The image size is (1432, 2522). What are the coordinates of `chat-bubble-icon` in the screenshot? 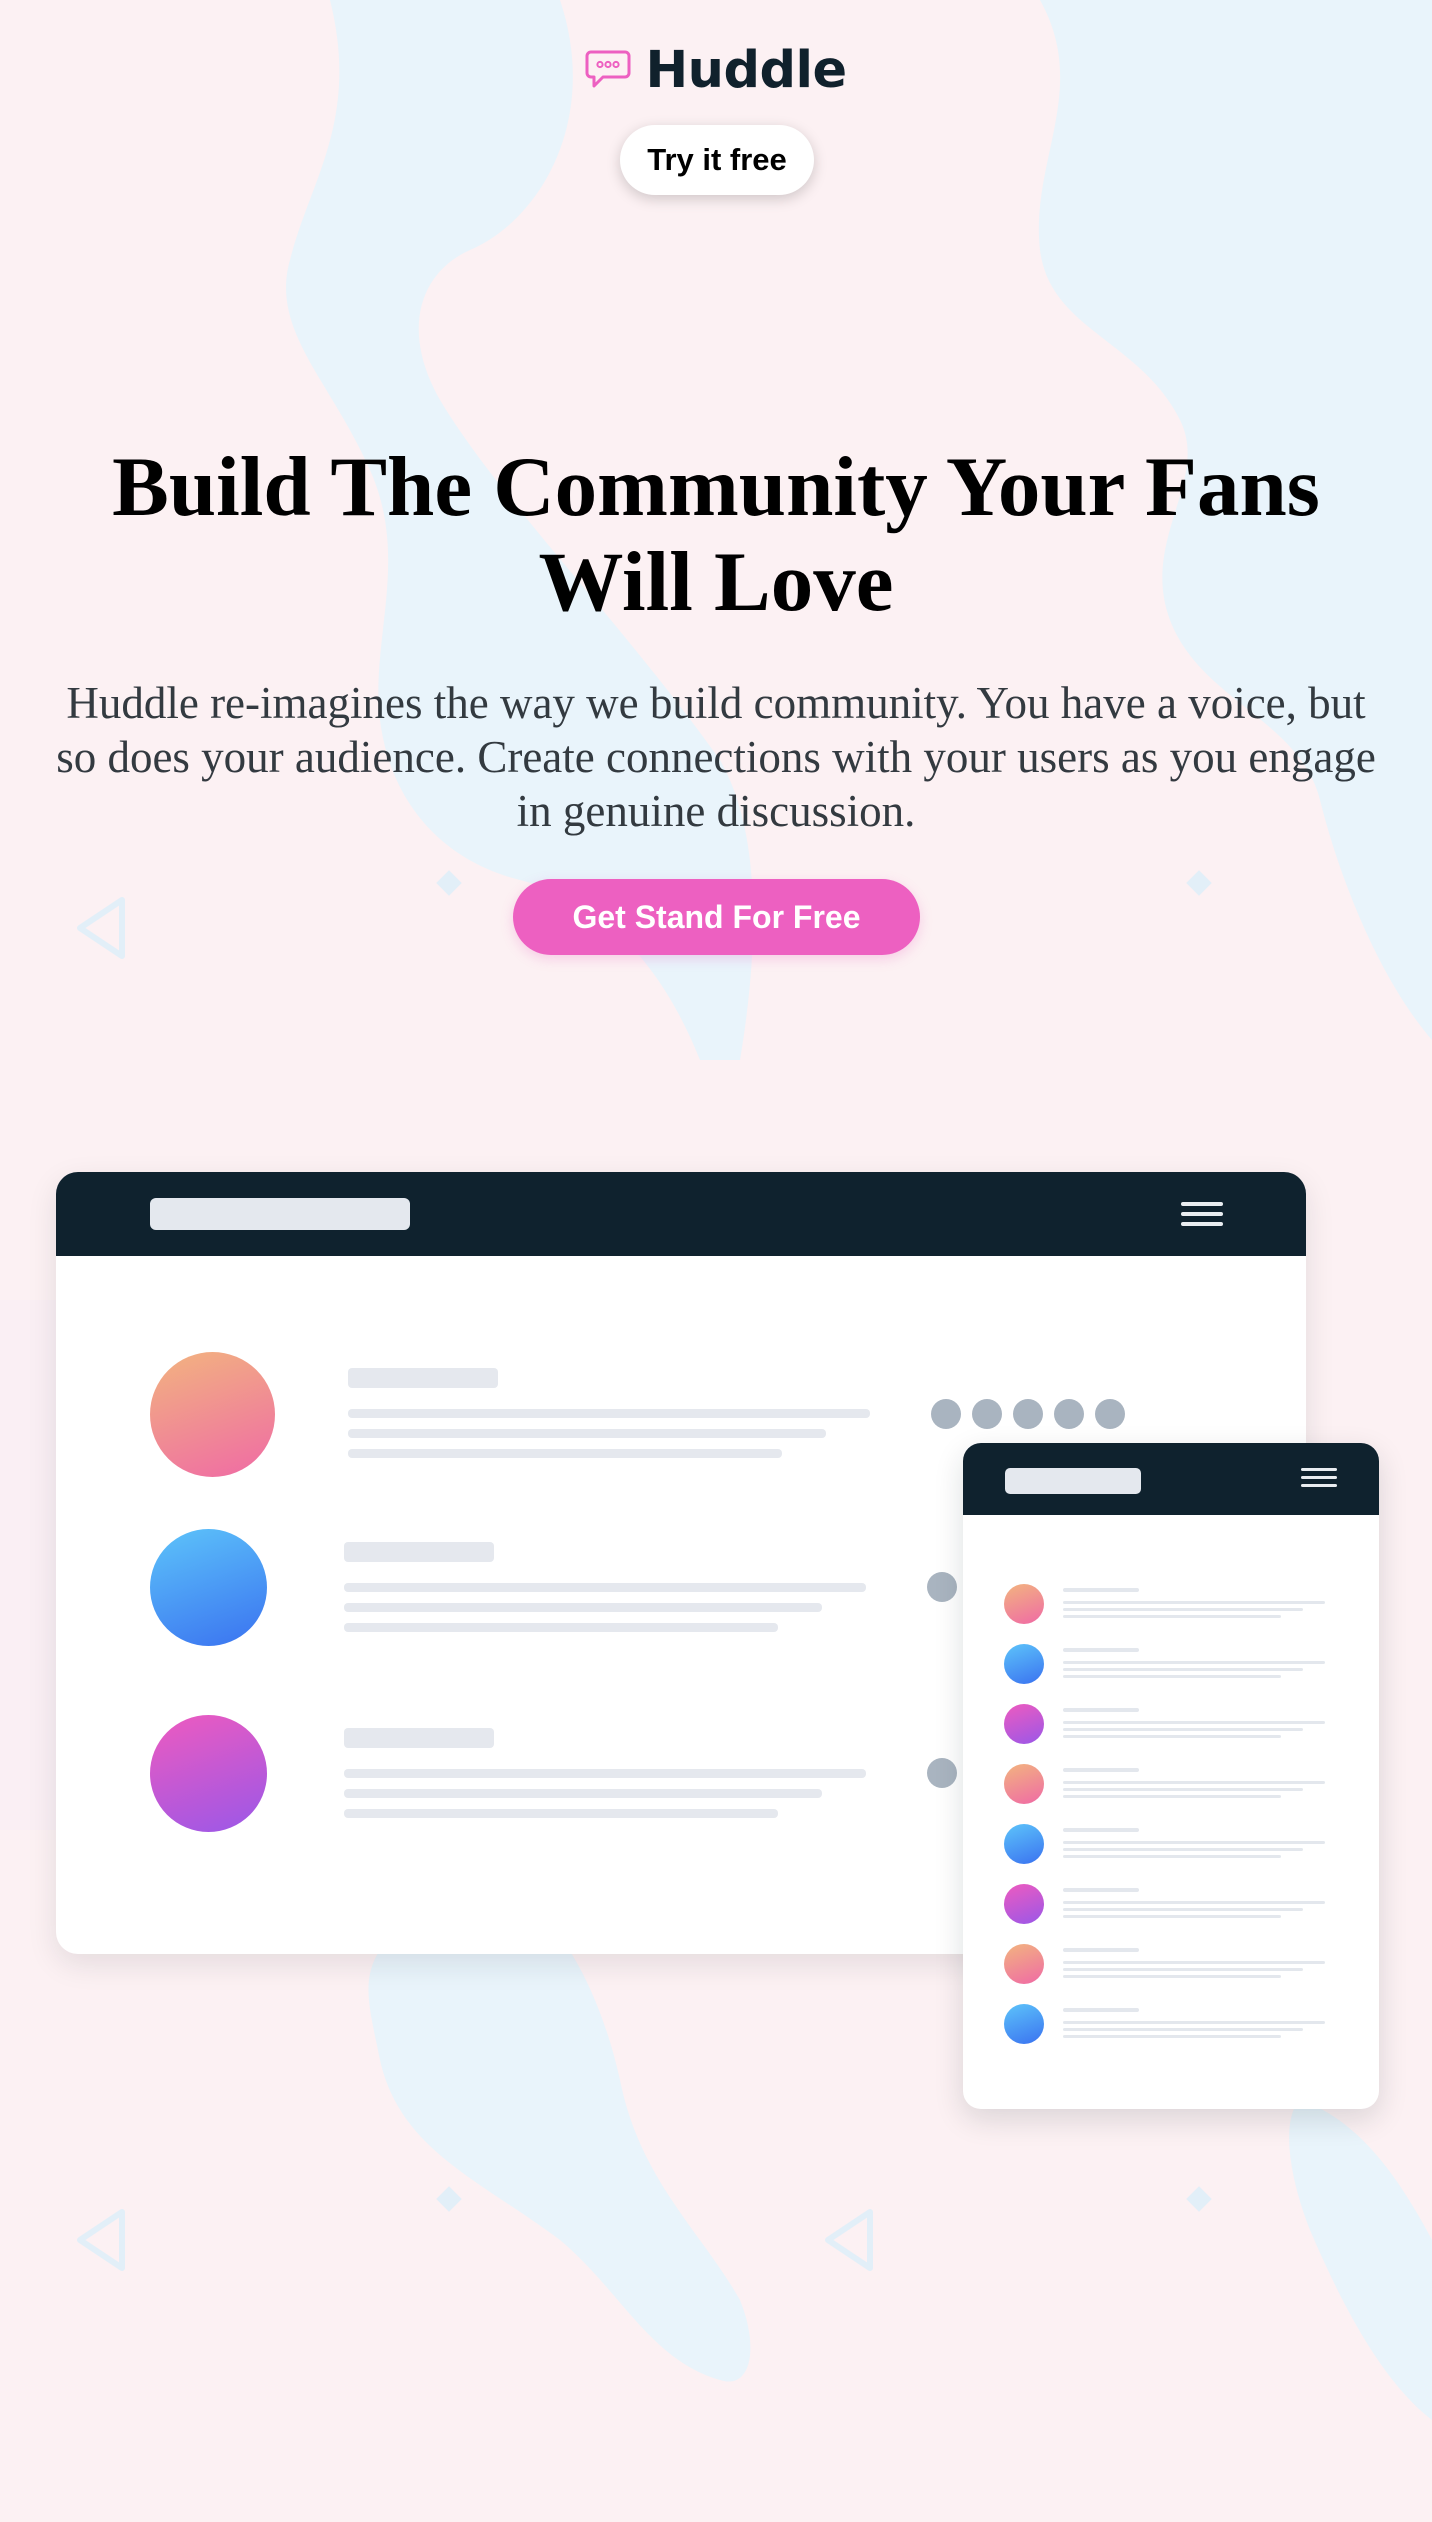 It's located at (608, 69).